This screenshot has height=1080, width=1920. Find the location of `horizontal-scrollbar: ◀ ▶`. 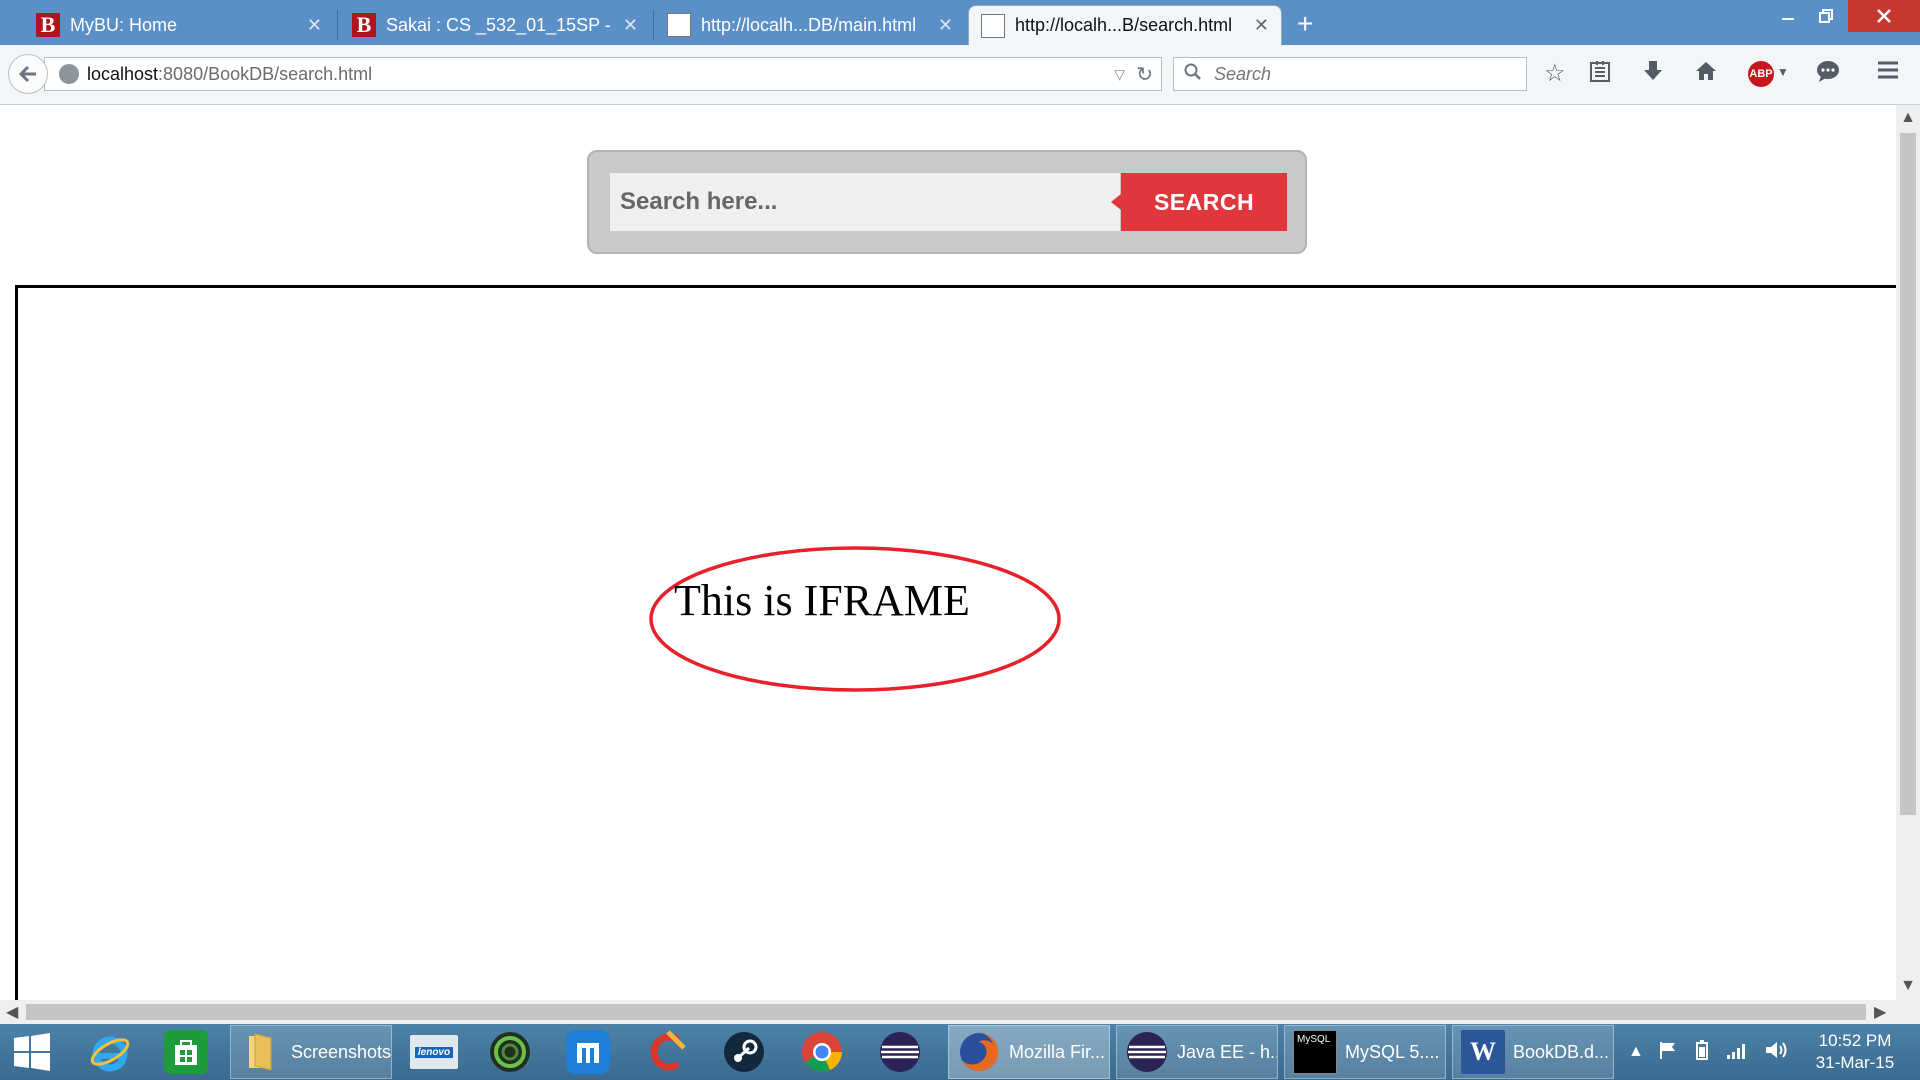

horizontal-scrollbar: ◀ ▶ is located at coordinates (948, 1012).